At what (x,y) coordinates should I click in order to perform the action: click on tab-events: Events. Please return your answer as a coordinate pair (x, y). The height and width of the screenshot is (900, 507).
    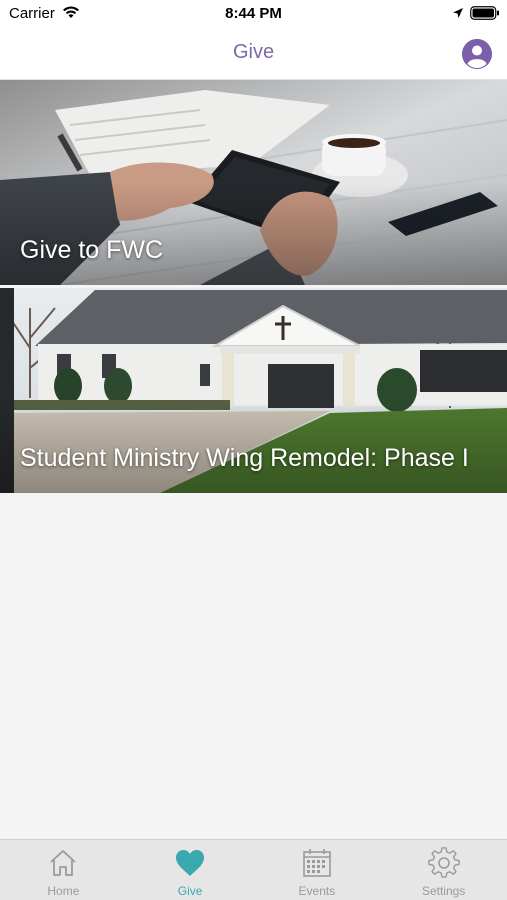
    Looking at the image, I should click on (317, 870).